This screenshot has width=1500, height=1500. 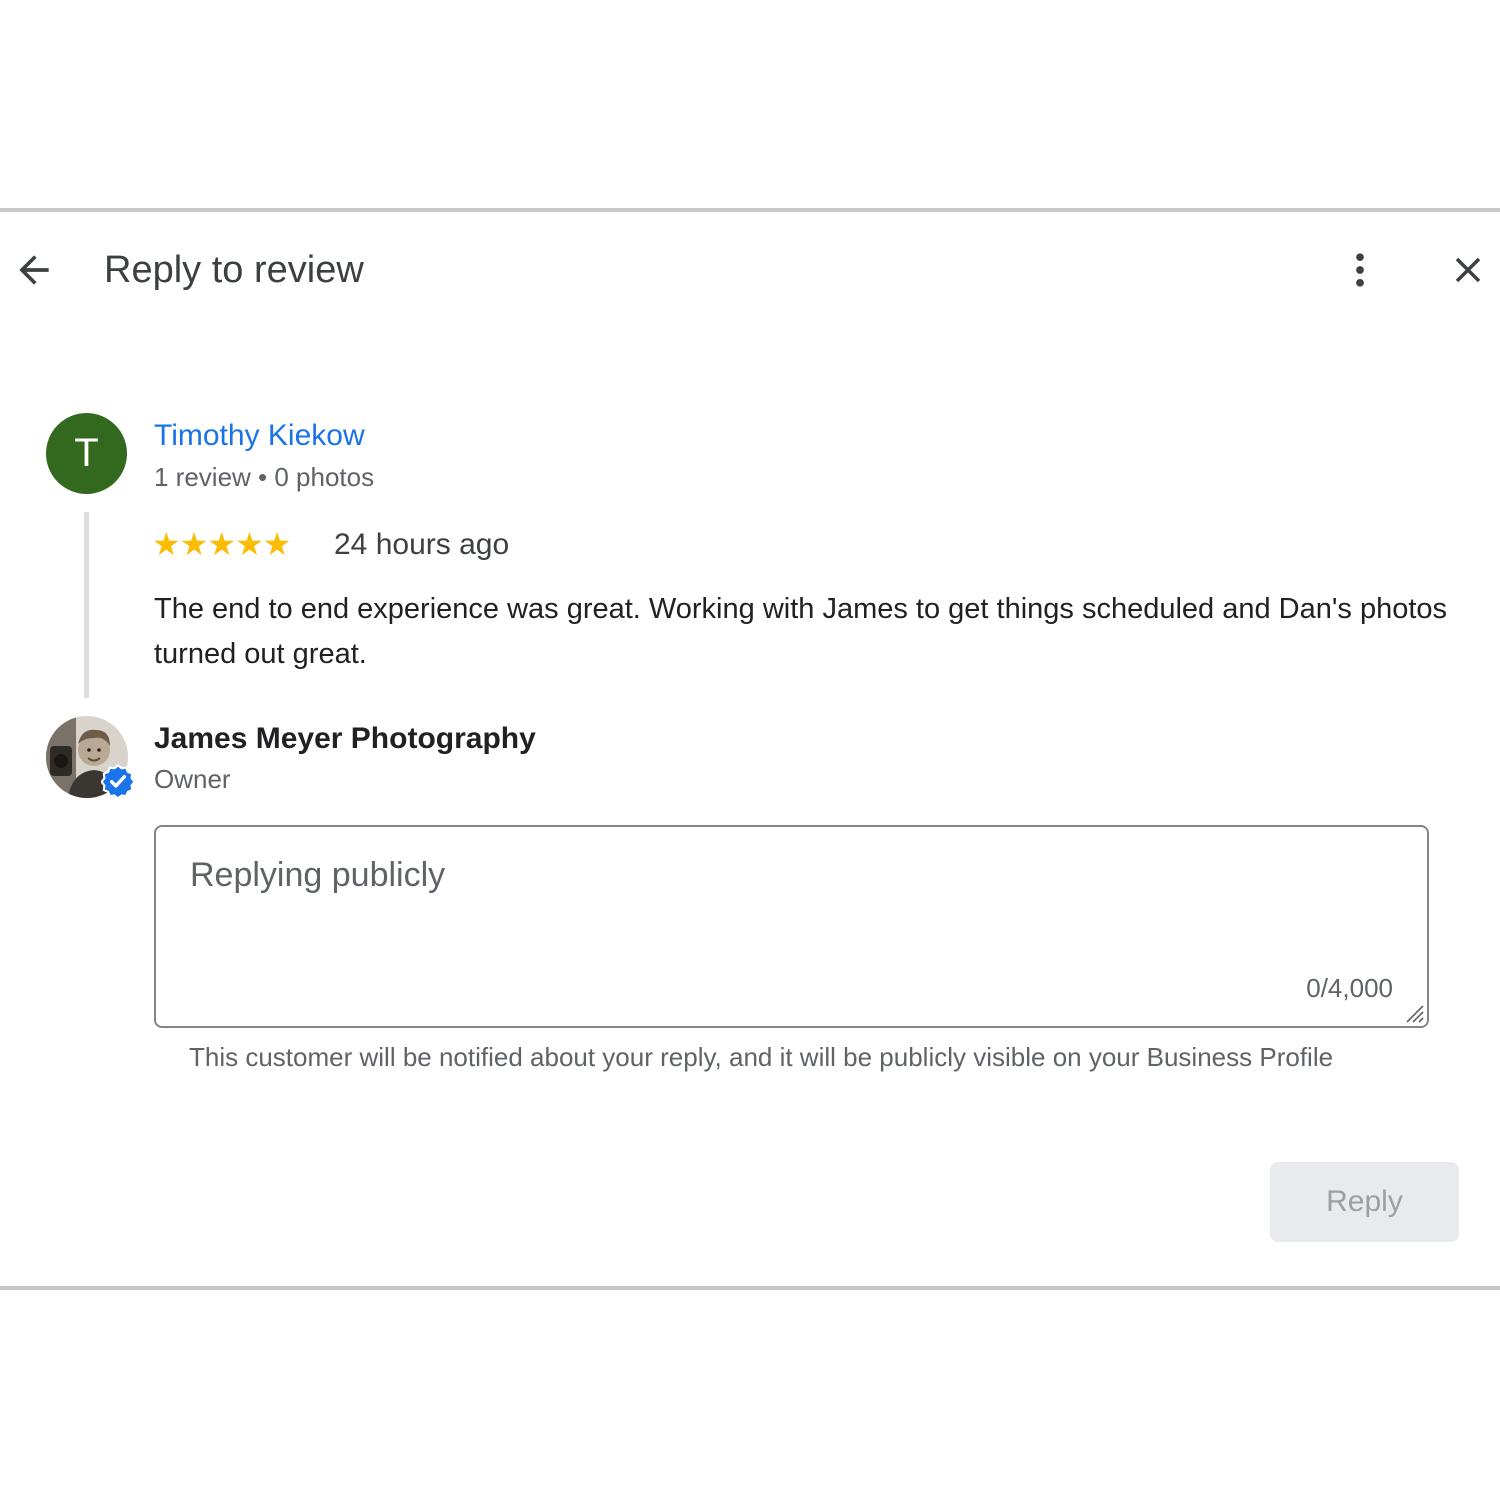 I want to click on close-icon, so click(x=1468, y=270).